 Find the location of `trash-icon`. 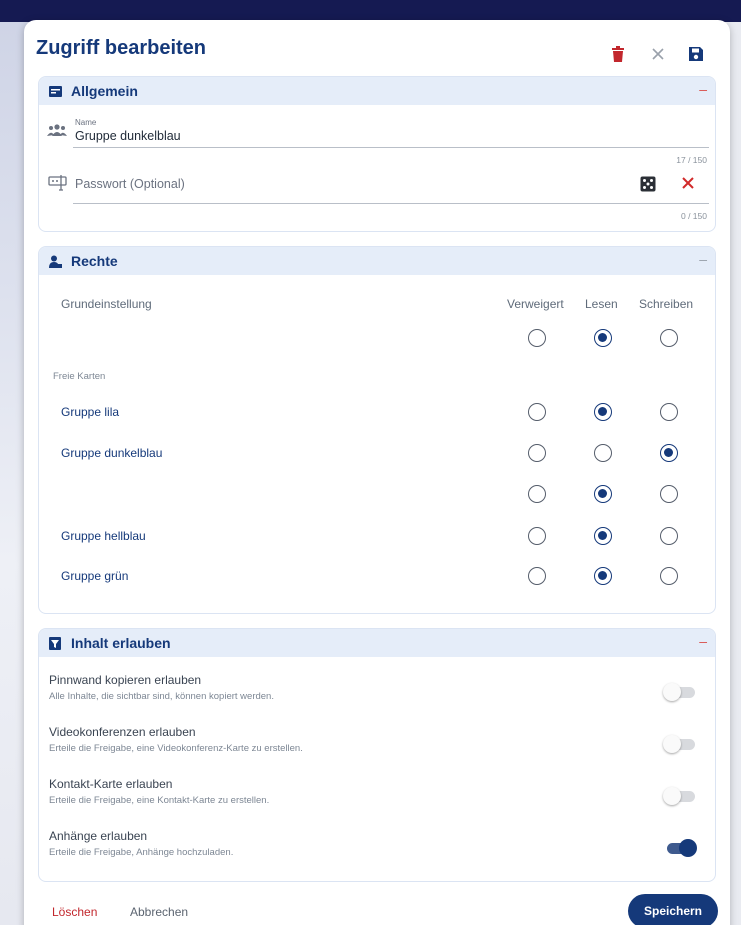

trash-icon is located at coordinates (618, 54).